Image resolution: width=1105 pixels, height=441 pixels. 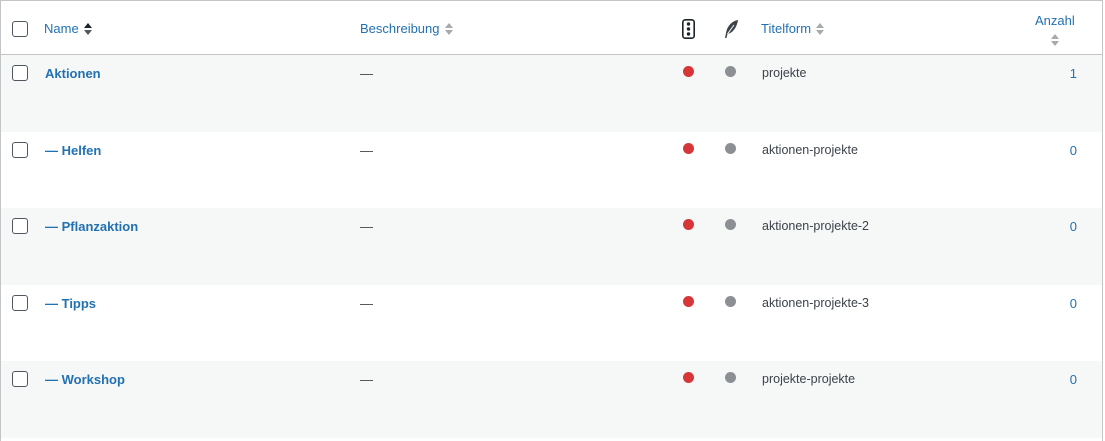 What do you see at coordinates (784, 73) in the screenshot?
I see `term-slug: projekte` at bounding box center [784, 73].